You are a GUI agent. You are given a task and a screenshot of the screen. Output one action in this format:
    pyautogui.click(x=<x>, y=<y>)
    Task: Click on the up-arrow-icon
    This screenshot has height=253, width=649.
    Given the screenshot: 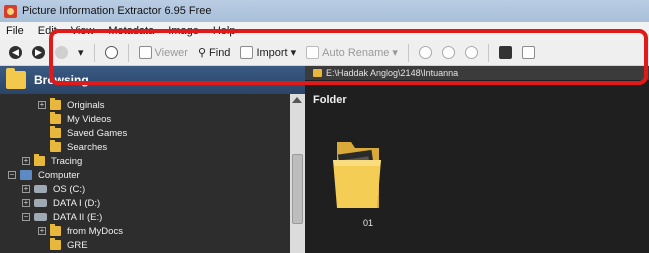 What is the action you would take?
    pyautogui.click(x=61, y=52)
    